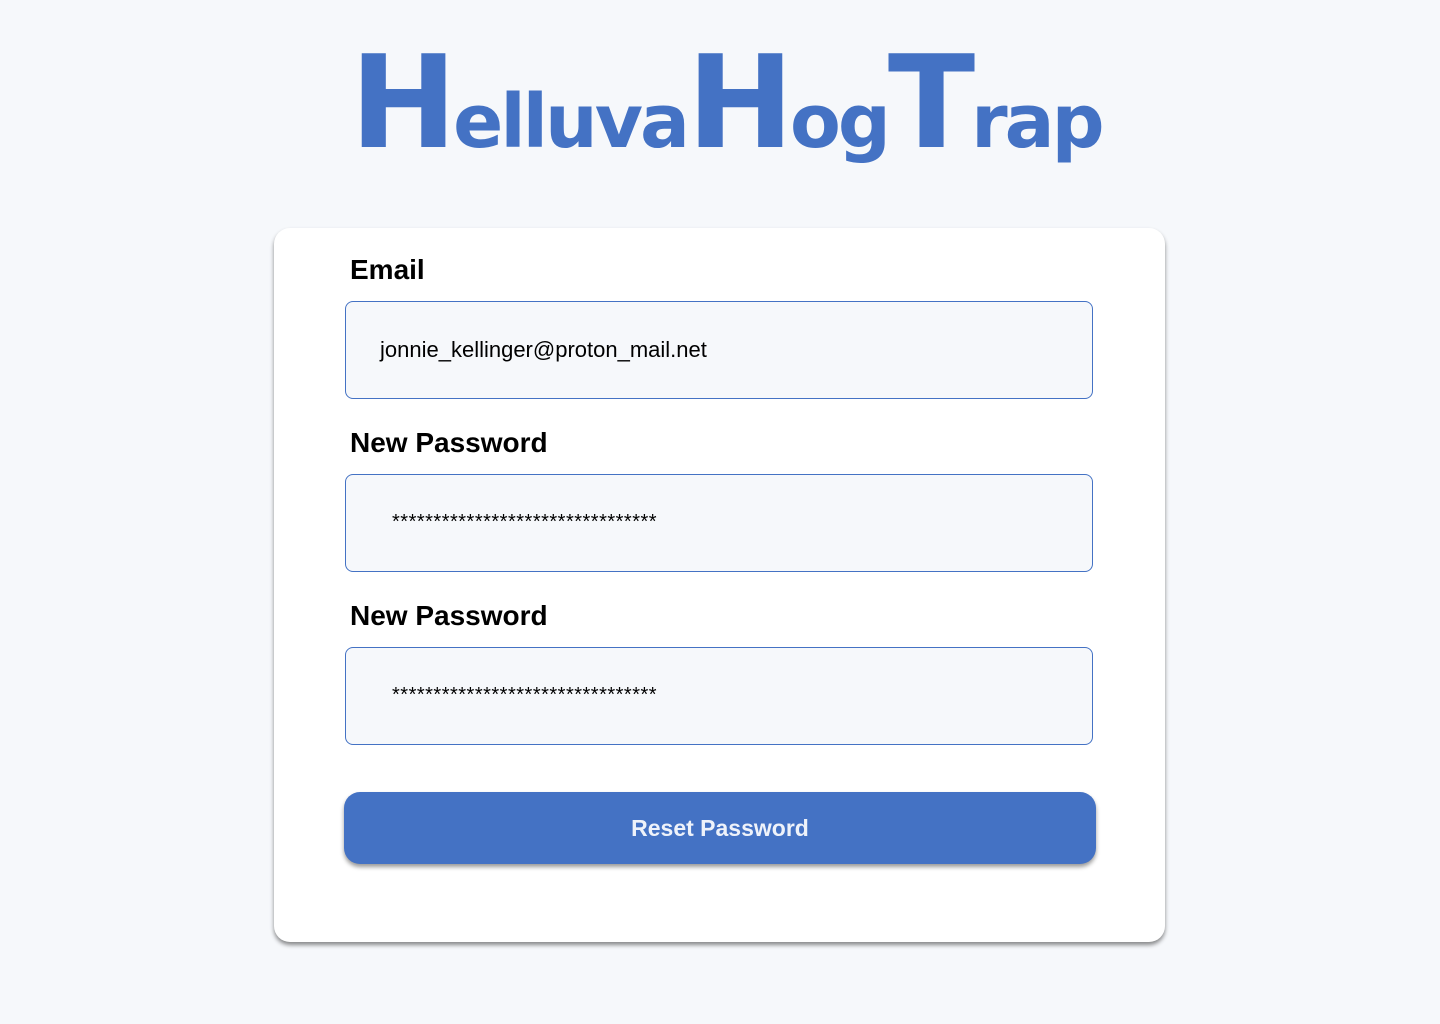 The width and height of the screenshot is (1440, 1024). What do you see at coordinates (387, 269) in the screenshot?
I see `email-label: Email` at bounding box center [387, 269].